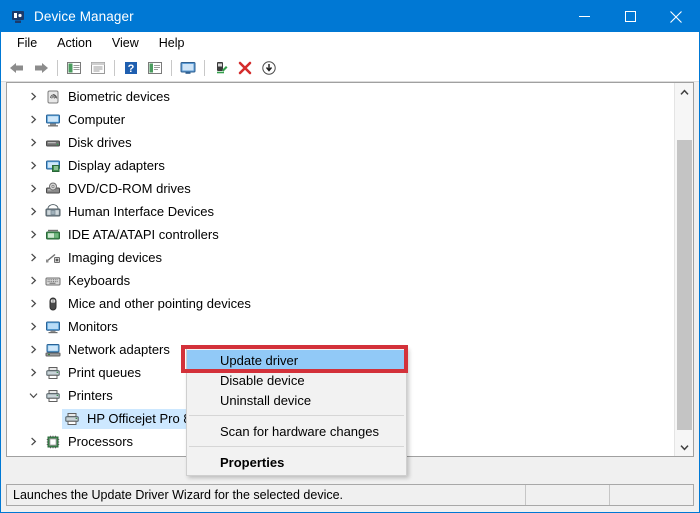 The width and height of the screenshot is (700, 513). Describe the element at coordinates (53, 442) in the screenshot. I see `processor-icon` at that location.